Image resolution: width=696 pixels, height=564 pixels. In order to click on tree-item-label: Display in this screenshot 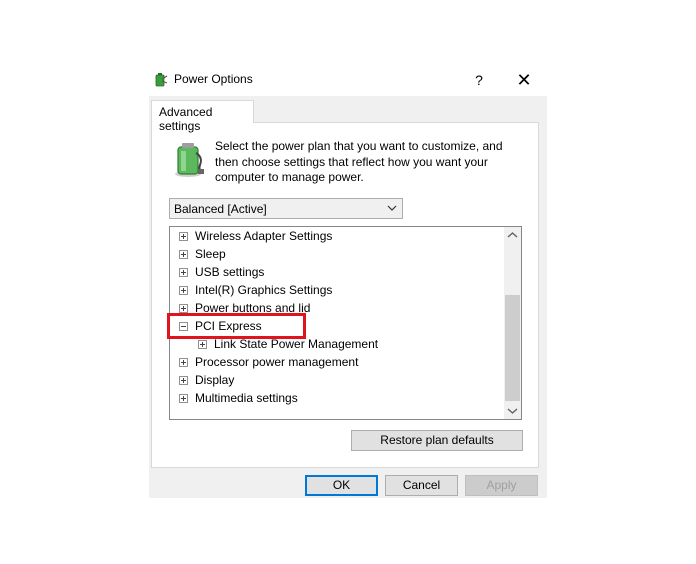, I will do `click(215, 380)`.